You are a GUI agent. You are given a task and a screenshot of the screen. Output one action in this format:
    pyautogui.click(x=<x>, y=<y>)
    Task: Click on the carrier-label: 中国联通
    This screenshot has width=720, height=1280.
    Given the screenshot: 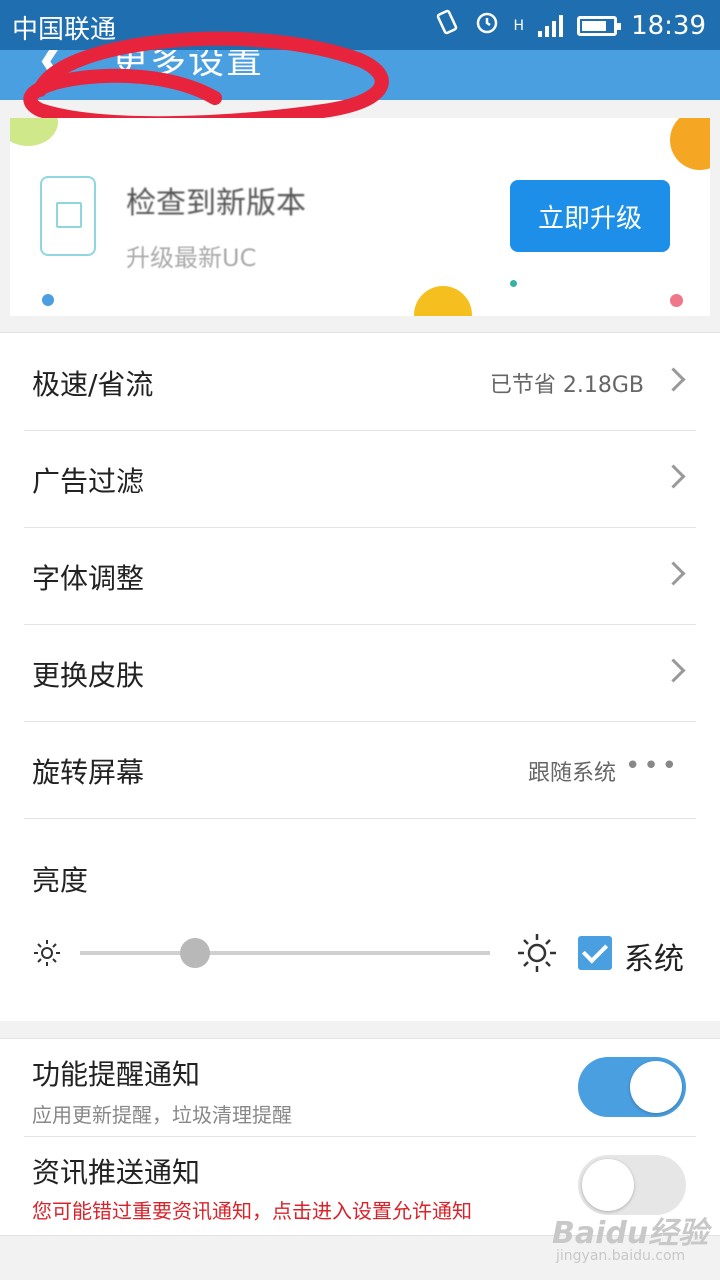 What is the action you would take?
    pyautogui.click(x=64, y=30)
    